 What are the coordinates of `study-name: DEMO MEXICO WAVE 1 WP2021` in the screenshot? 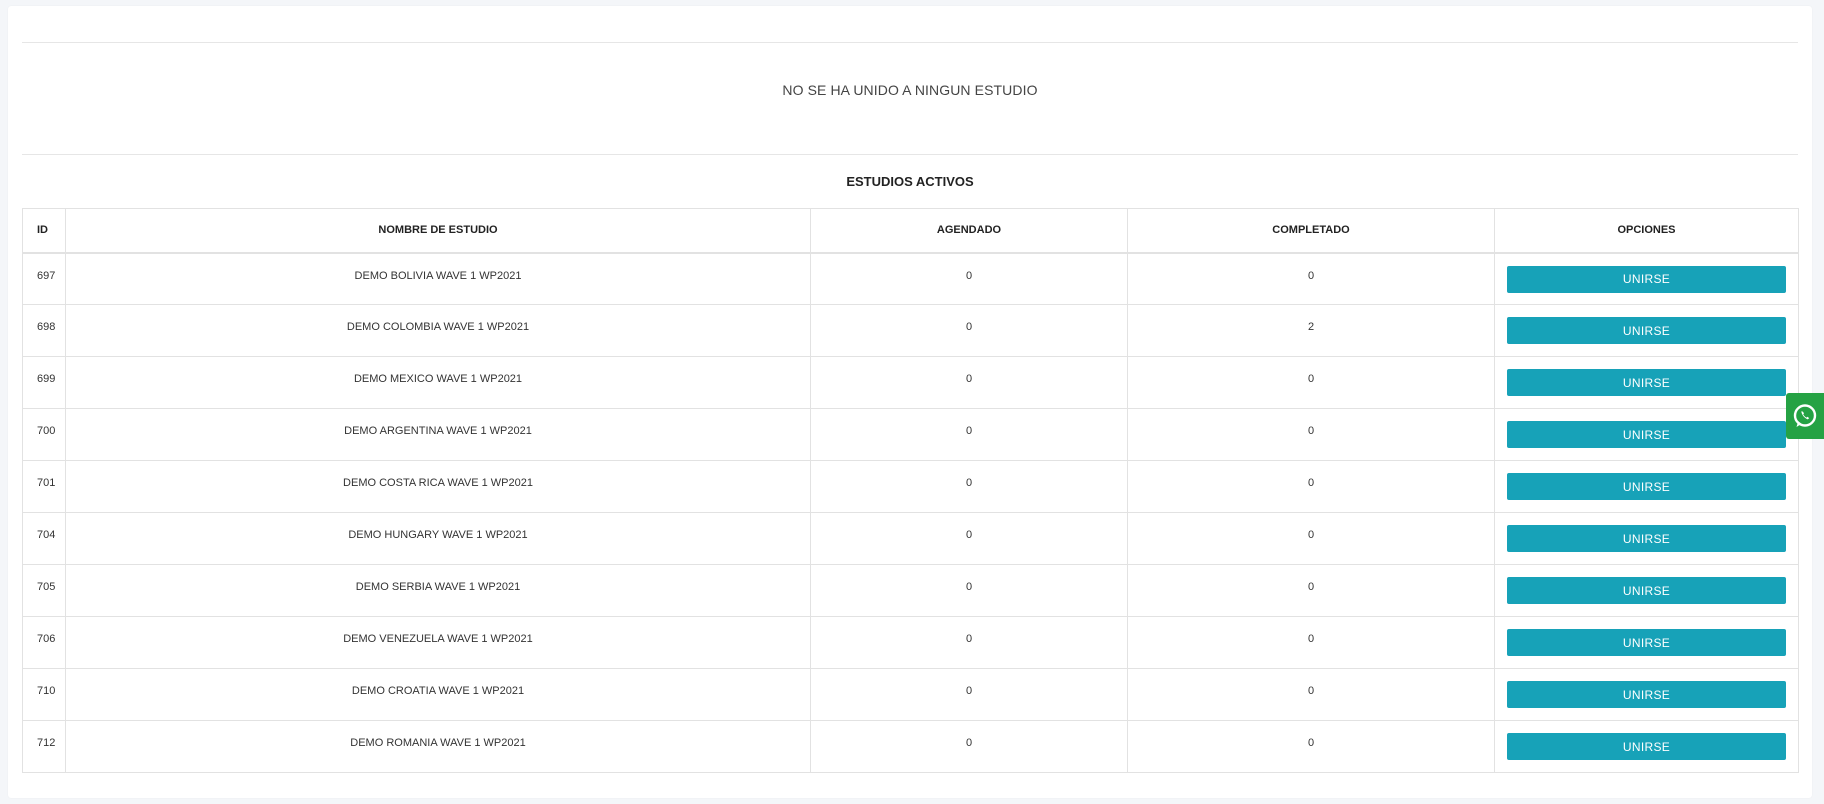 It's located at (438, 382).